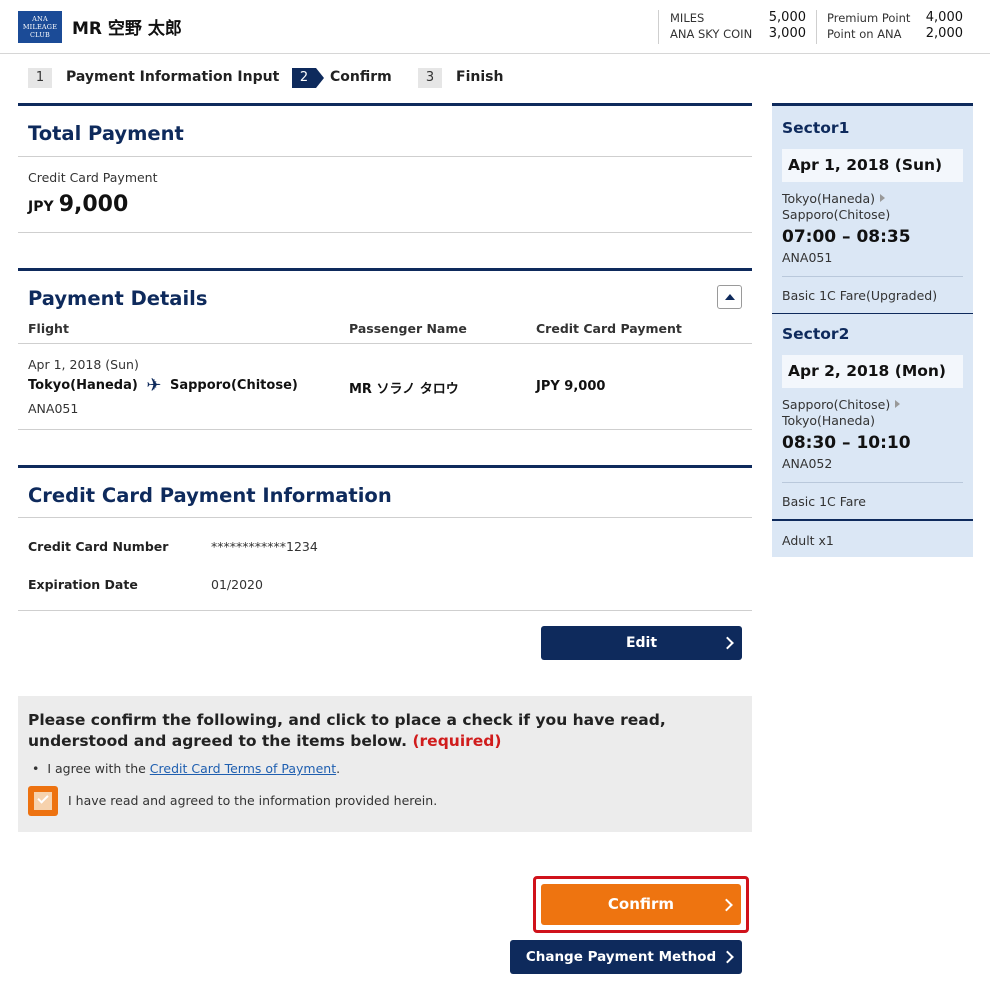 The width and height of the screenshot is (990, 1000). What do you see at coordinates (895, 26) in the screenshot?
I see `points-summary: Premium Point Point on ANA 4,000 2,000` at bounding box center [895, 26].